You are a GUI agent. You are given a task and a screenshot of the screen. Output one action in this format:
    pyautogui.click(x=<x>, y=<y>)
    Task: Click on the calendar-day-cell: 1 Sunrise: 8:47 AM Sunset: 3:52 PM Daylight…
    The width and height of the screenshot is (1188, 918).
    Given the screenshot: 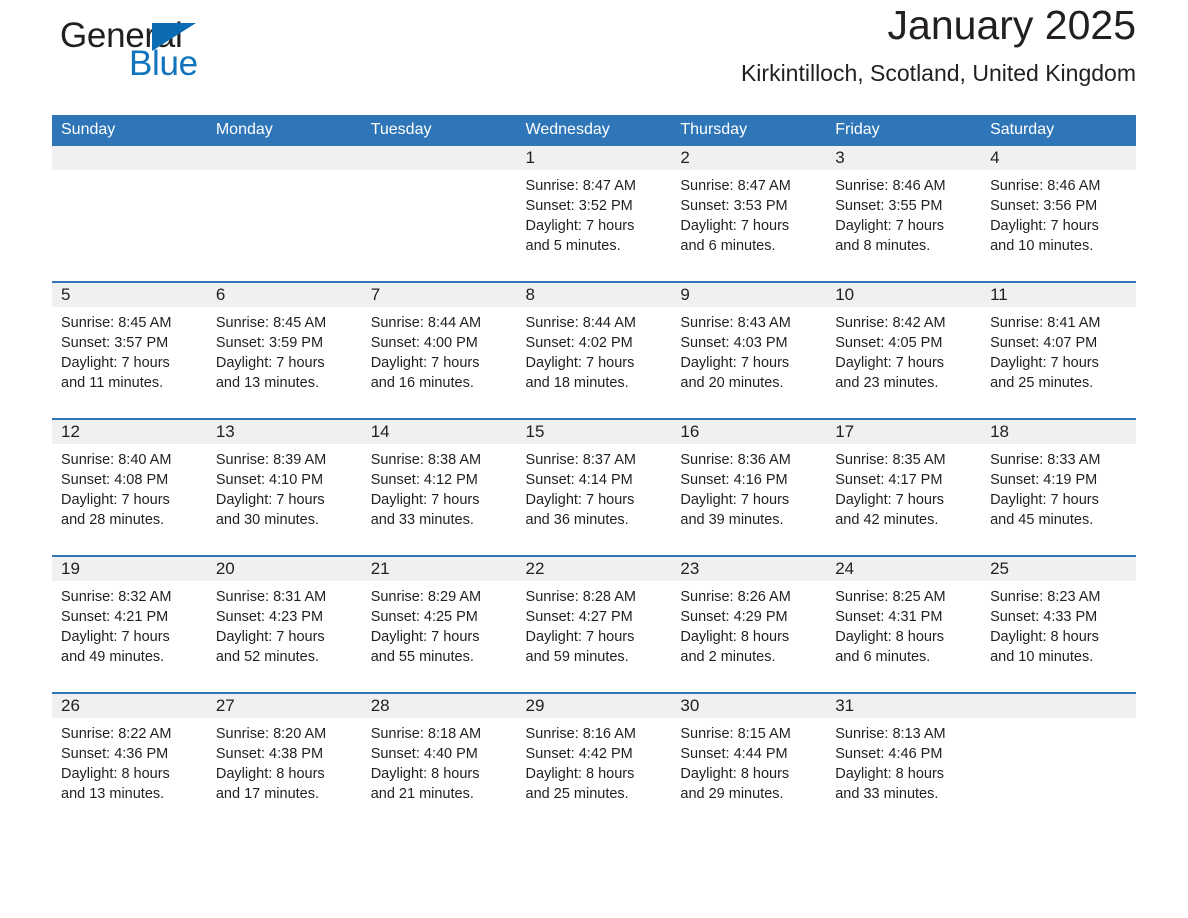 What is the action you would take?
    pyautogui.click(x=594, y=214)
    